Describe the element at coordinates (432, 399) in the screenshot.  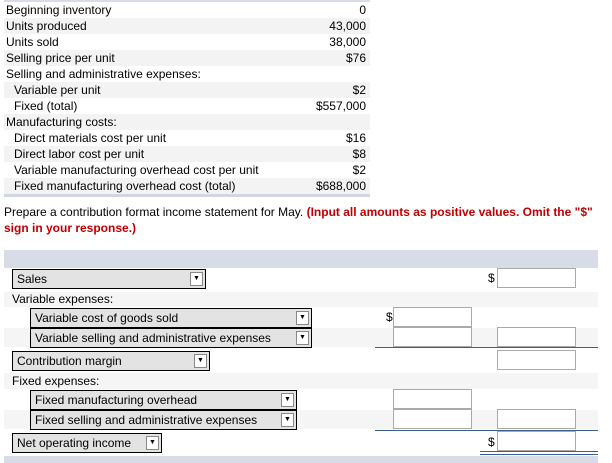
I see `fixed-mfg-overhead-input` at that location.